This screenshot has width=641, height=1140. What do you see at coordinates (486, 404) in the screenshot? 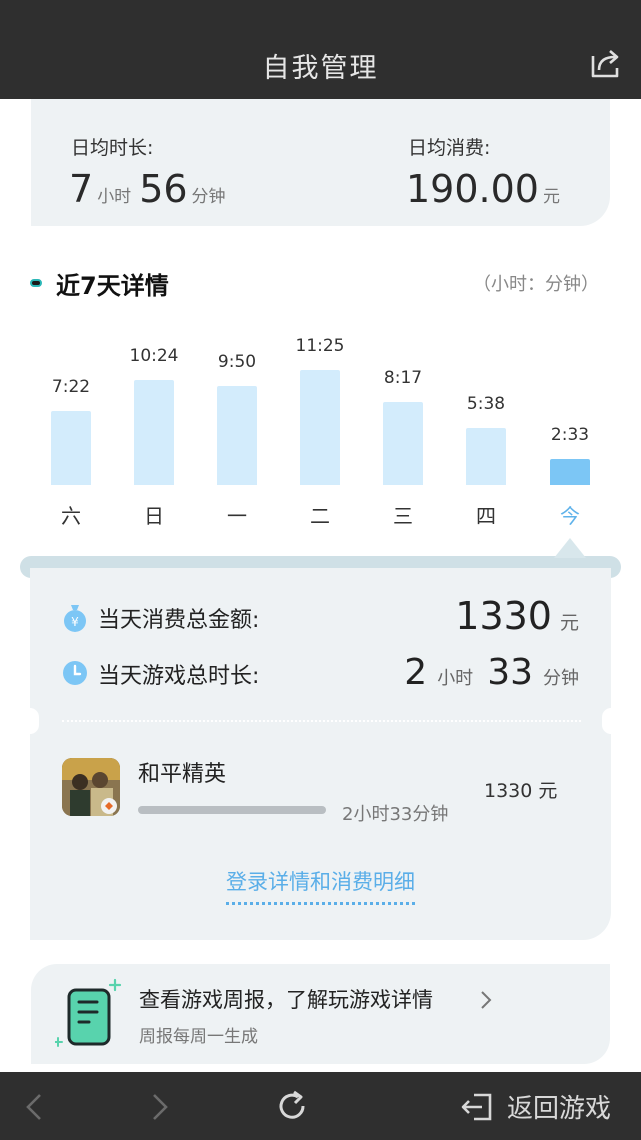
I see `chart-bar-value: 5:38` at bounding box center [486, 404].